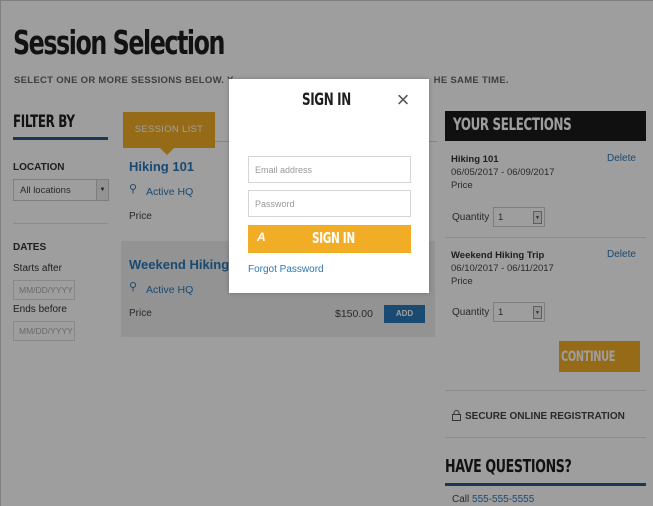 The image size is (653, 506). What do you see at coordinates (333, 238) in the screenshot?
I see `sign-in-button-label: SIGN IN` at bounding box center [333, 238].